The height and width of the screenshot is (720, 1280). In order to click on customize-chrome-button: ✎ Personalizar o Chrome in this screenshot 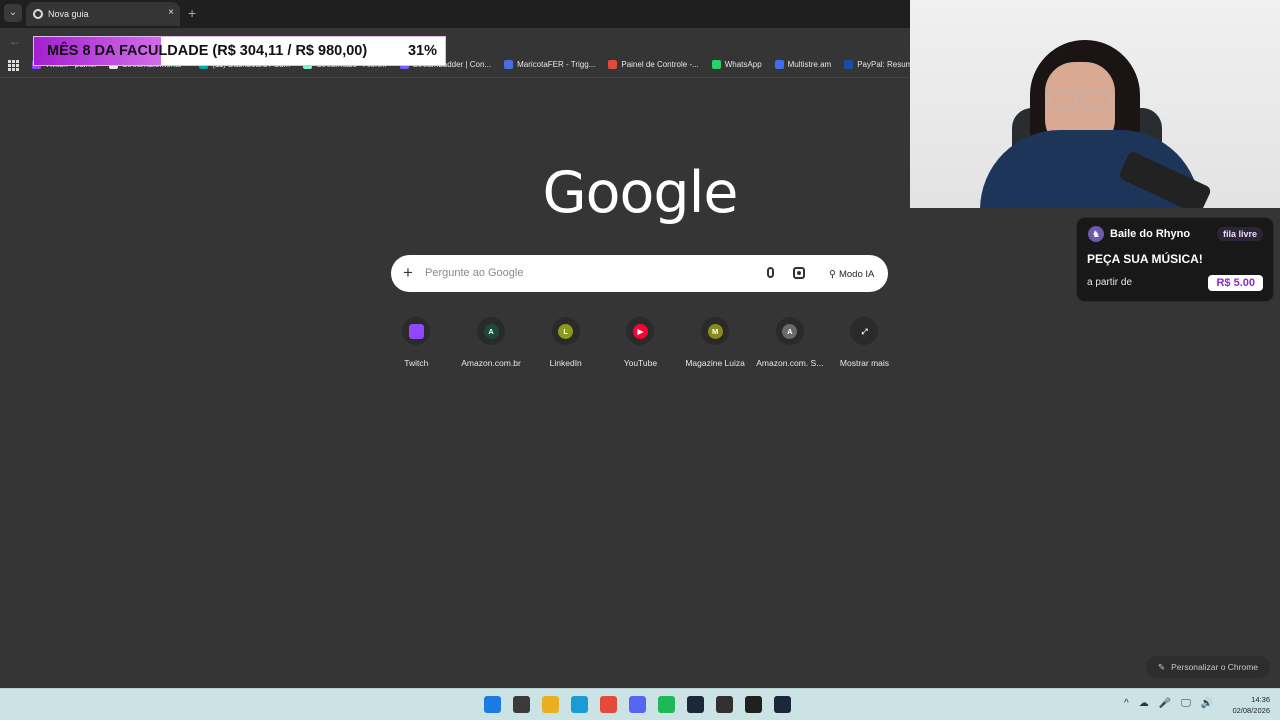, I will do `click(1208, 667)`.